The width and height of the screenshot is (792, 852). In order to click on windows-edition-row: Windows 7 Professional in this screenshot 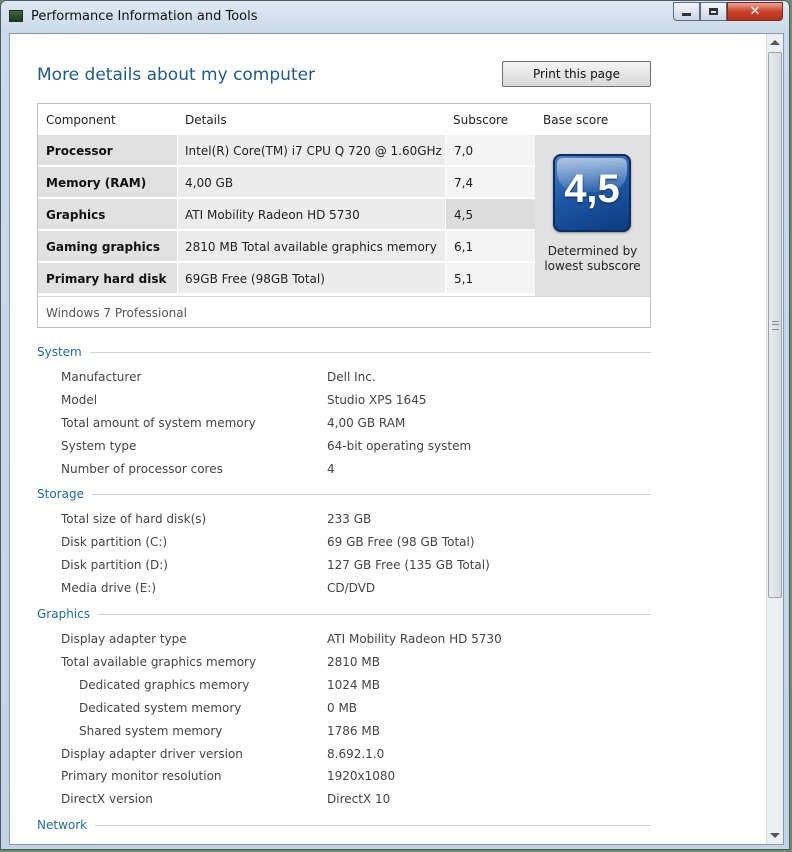, I will do `click(344, 312)`.